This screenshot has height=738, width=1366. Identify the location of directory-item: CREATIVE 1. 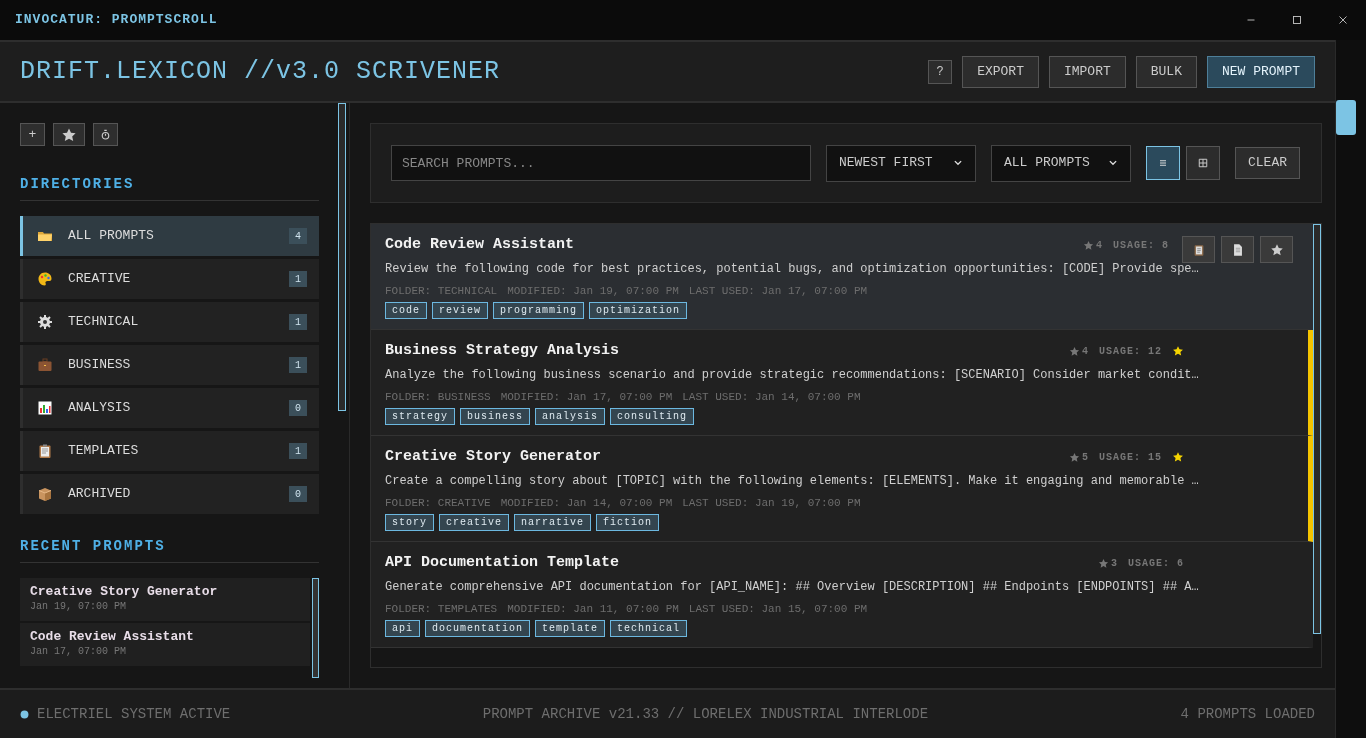
(169, 279).